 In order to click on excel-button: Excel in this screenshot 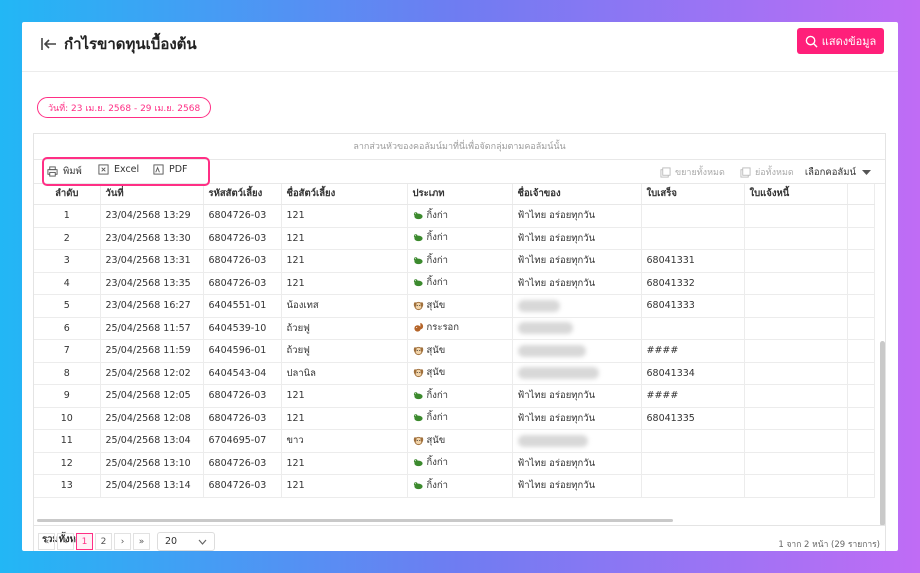, I will do `click(118, 169)`.